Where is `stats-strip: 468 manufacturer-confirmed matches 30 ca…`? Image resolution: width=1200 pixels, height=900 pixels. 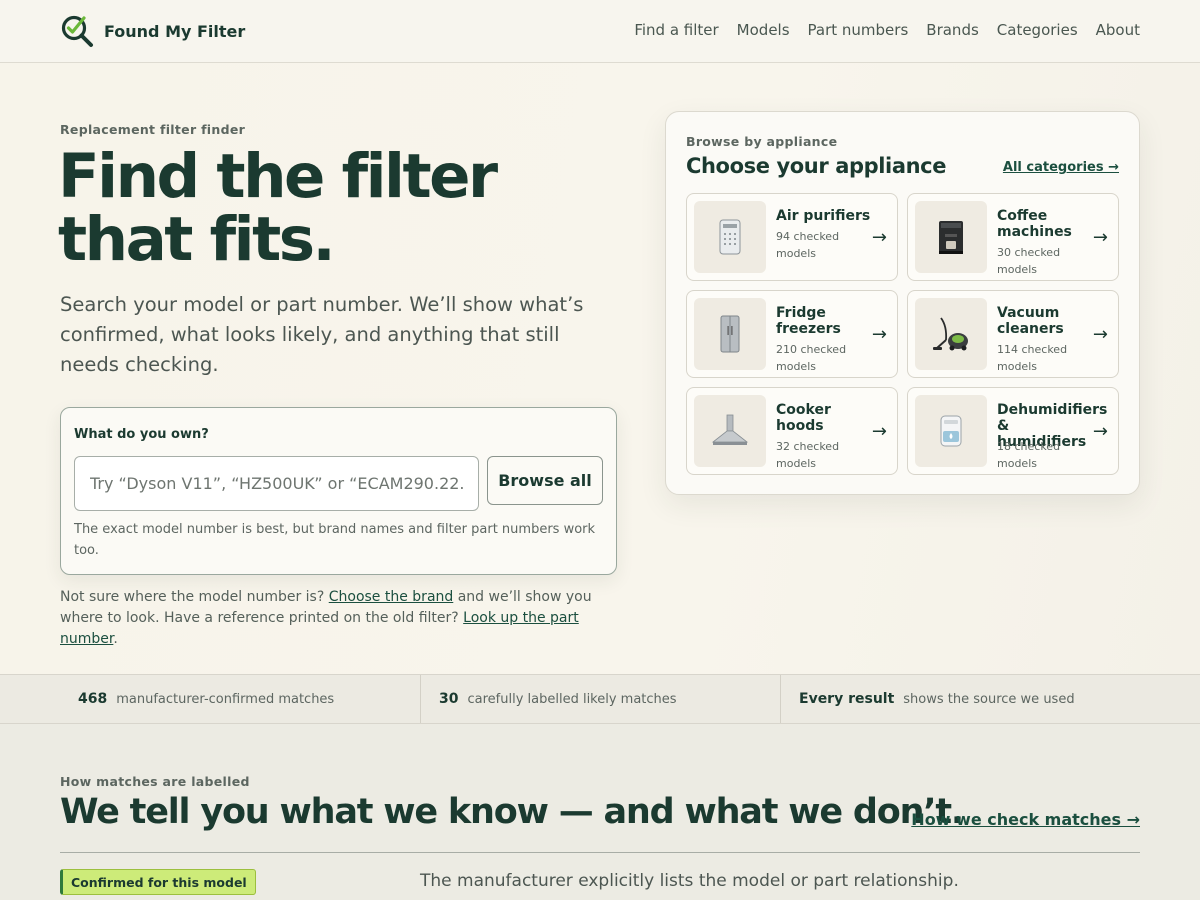 stats-strip: 468 manufacturer-confirmed matches 30 ca… is located at coordinates (600, 699).